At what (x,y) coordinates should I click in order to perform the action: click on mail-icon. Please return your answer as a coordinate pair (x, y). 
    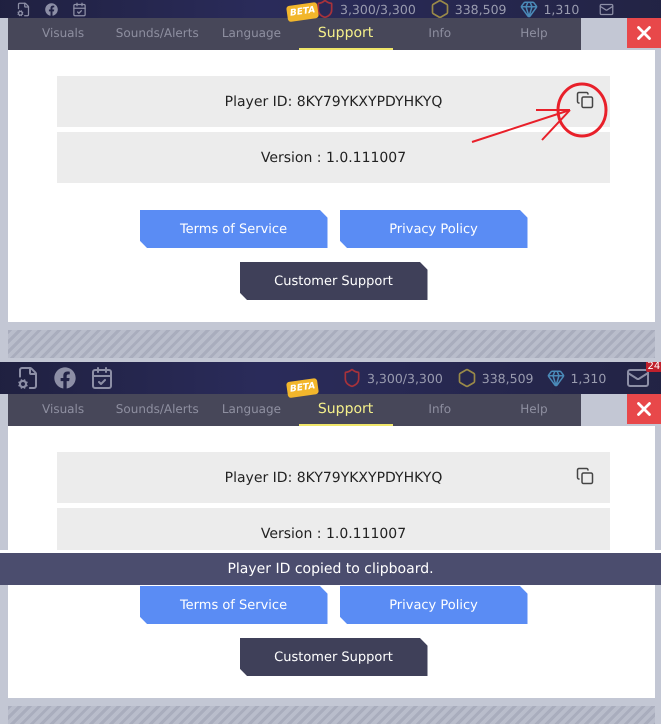
    Looking at the image, I should click on (606, 9).